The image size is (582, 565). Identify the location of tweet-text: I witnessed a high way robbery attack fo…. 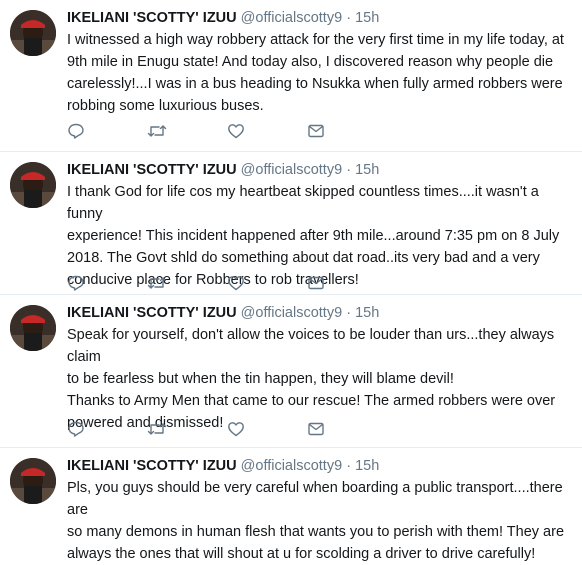
(315, 73).